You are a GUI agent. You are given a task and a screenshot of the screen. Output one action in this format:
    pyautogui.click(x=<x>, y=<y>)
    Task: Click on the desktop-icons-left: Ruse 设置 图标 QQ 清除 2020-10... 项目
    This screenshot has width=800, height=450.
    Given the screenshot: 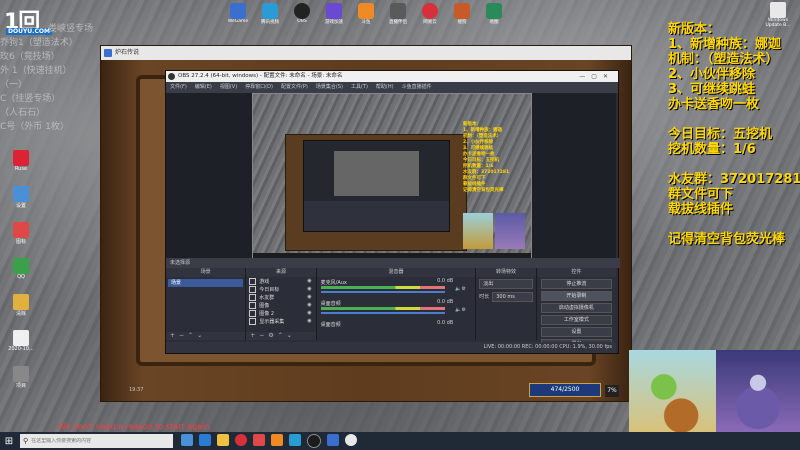 What is the action you would take?
    pyautogui.click(x=21, y=276)
    